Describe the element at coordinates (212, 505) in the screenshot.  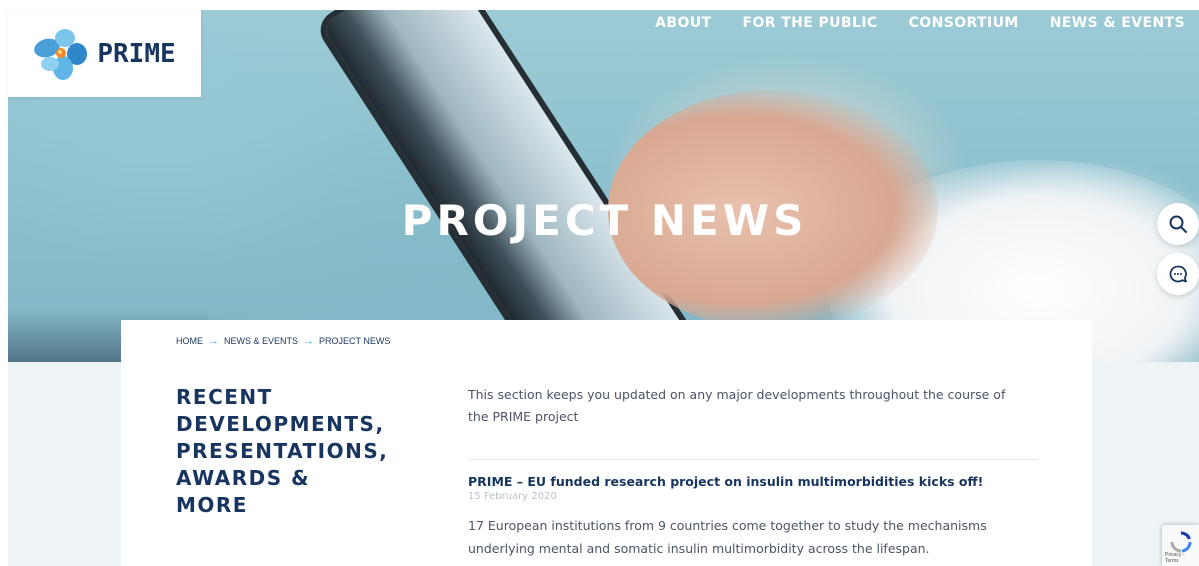
I see `section-heading-line: MORE` at that location.